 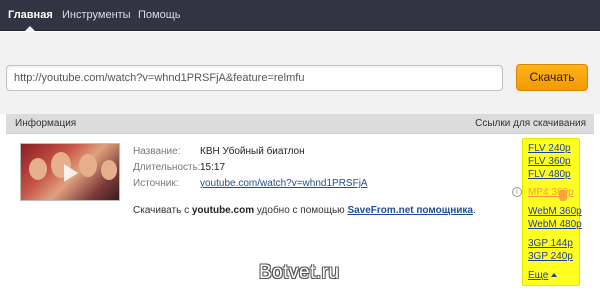 What do you see at coordinates (159, 15) in the screenshot?
I see `nav-item-help: Помощь` at bounding box center [159, 15].